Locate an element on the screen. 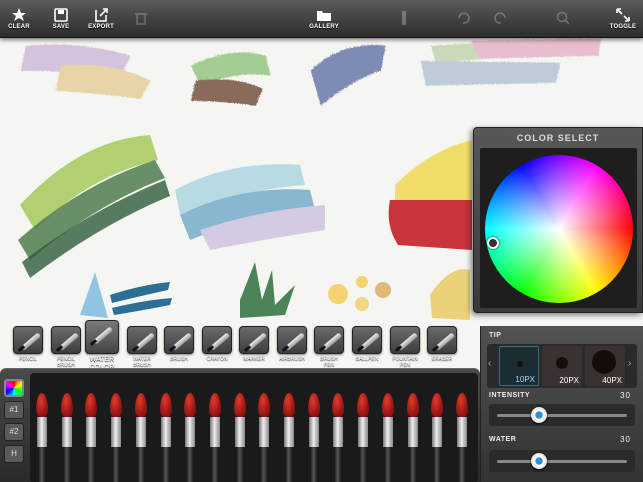  intensity-slider is located at coordinates (562, 415).